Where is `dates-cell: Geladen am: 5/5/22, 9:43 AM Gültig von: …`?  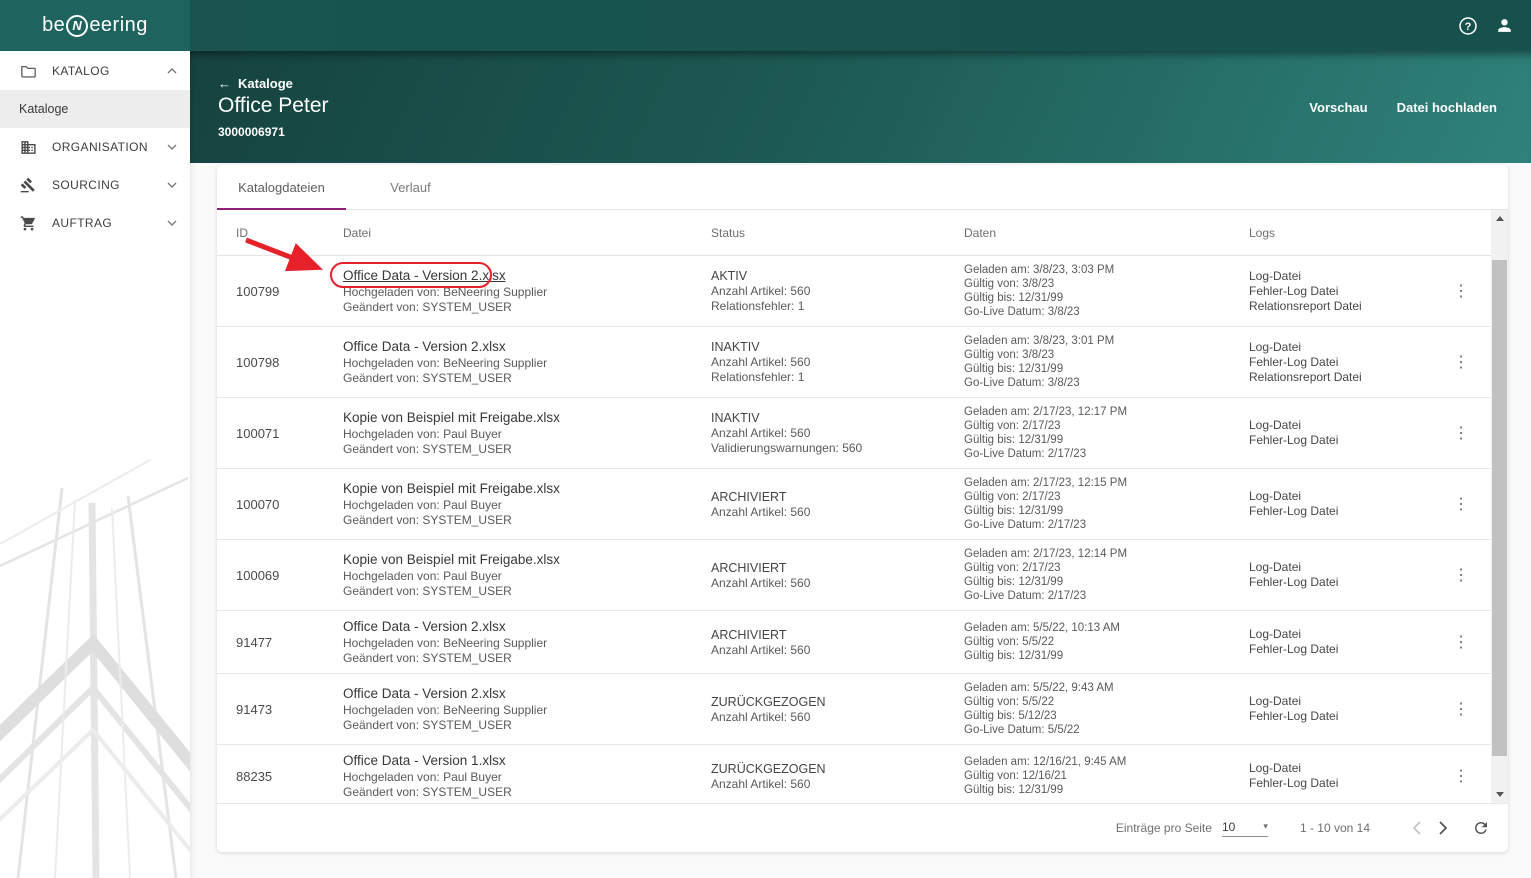 dates-cell: Geladen am: 5/5/22, 9:43 AM Gültig von: … is located at coordinates (1106, 709).